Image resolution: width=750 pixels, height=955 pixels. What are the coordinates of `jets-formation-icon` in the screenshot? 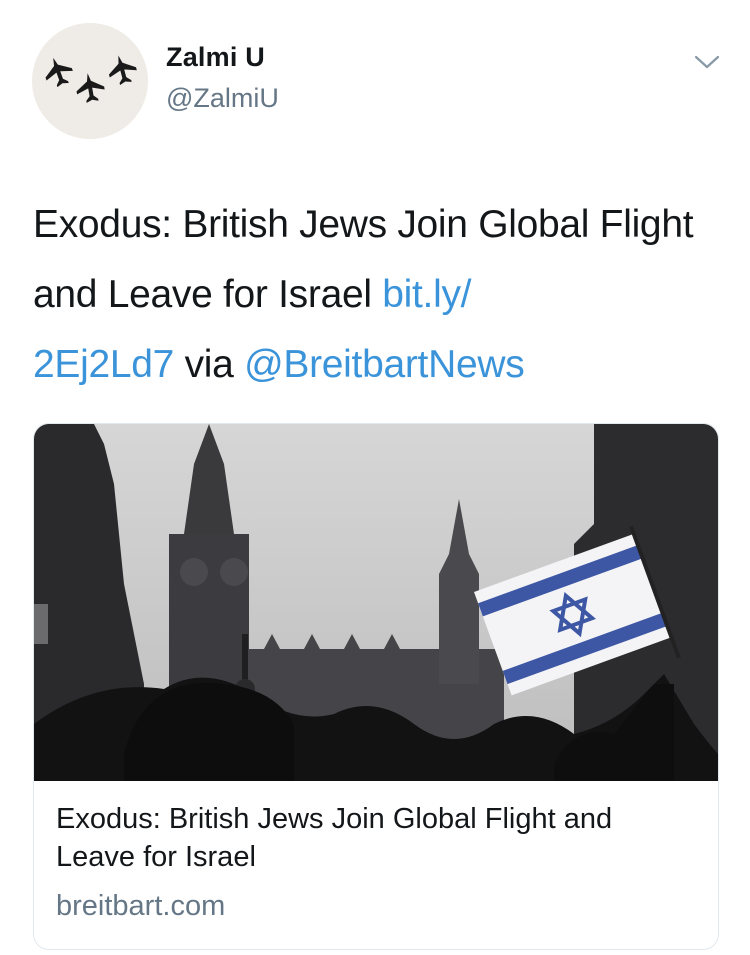 It's located at (91, 79).